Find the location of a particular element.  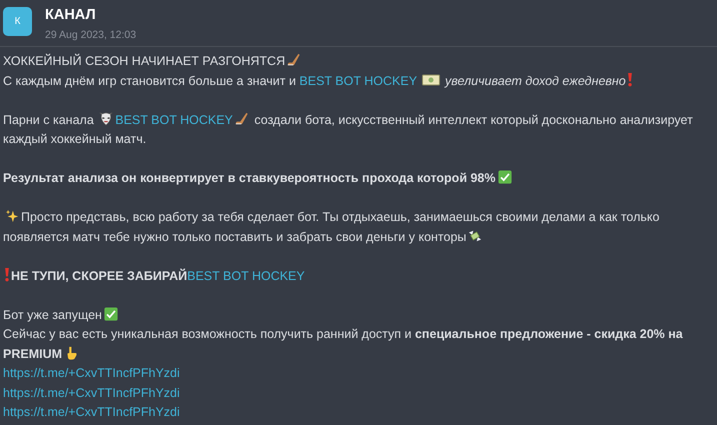

message-text: PREMIUM is located at coordinates (32, 353).